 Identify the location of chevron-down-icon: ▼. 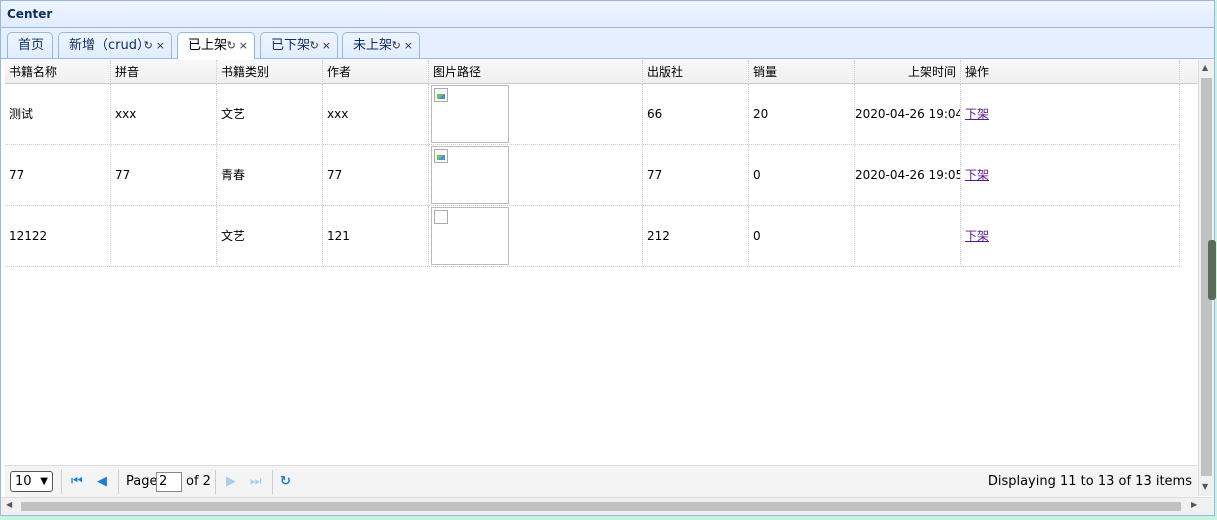
(44, 481).